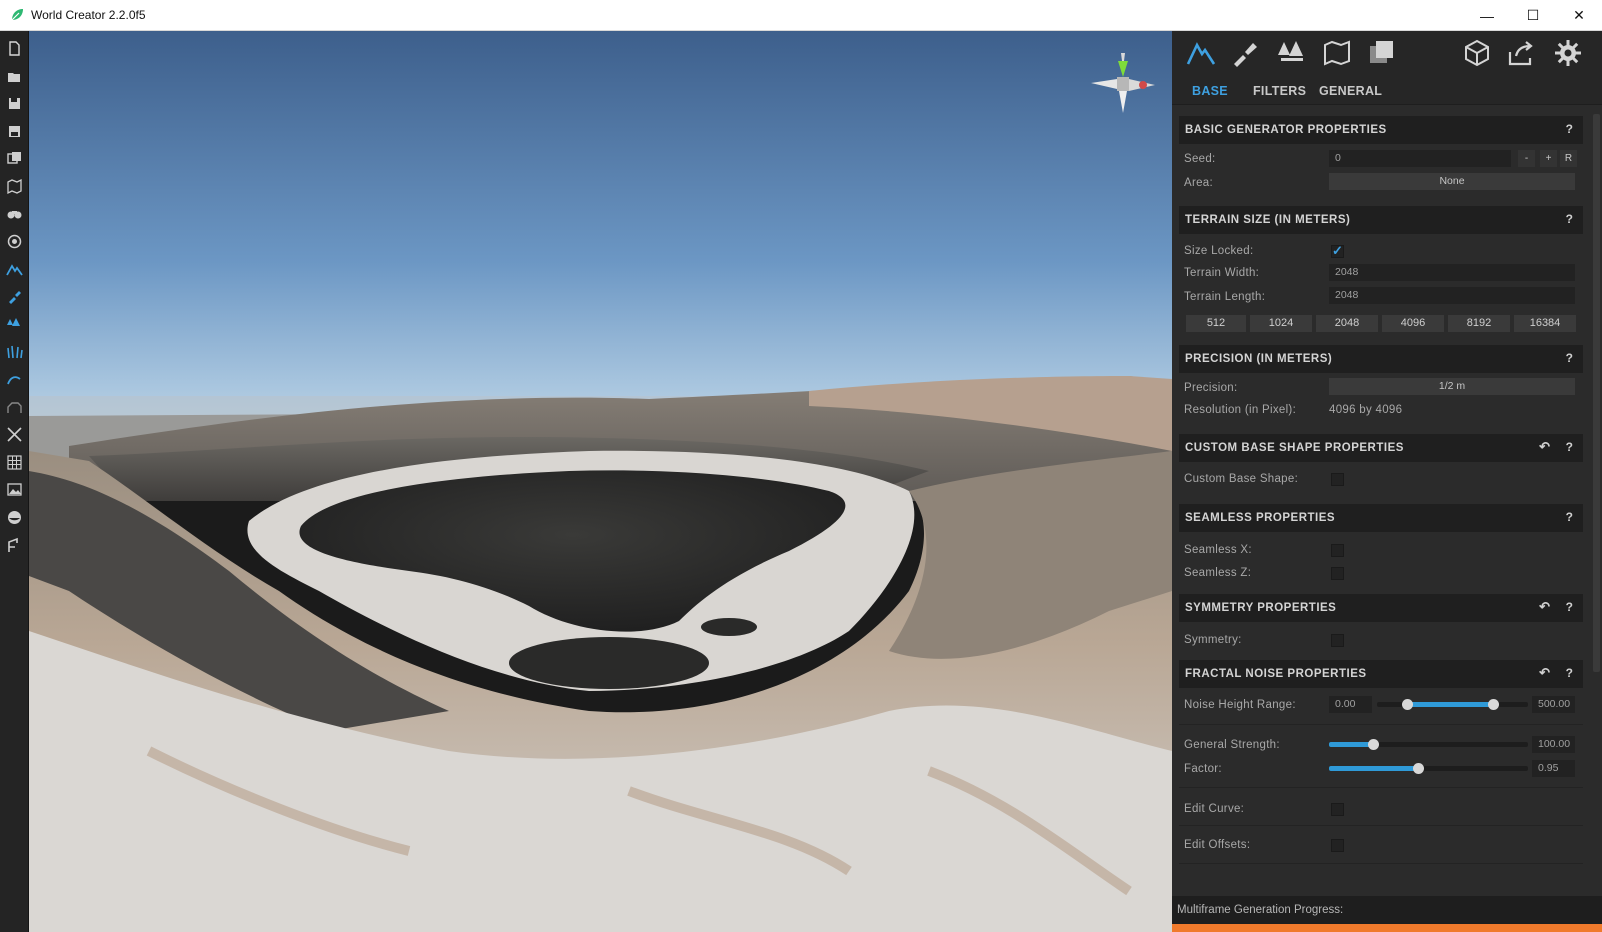 The image size is (1602, 932). I want to click on divider, so click(1381, 724).